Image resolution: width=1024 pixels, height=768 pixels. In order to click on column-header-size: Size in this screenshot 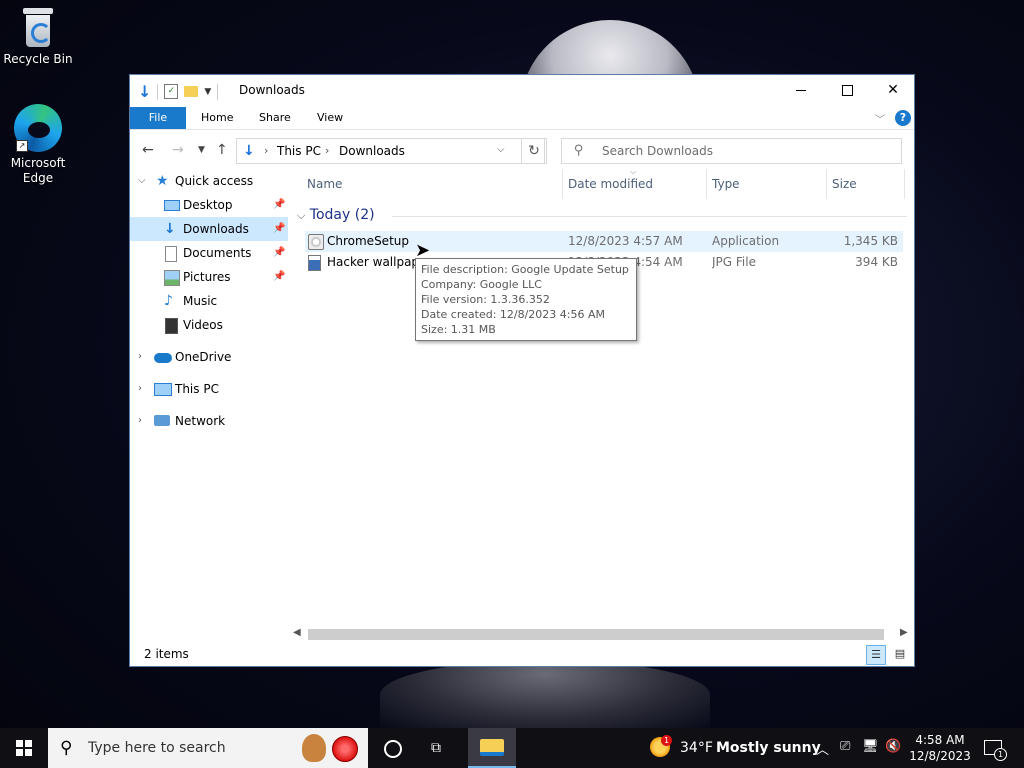, I will do `click(844, 185)`.